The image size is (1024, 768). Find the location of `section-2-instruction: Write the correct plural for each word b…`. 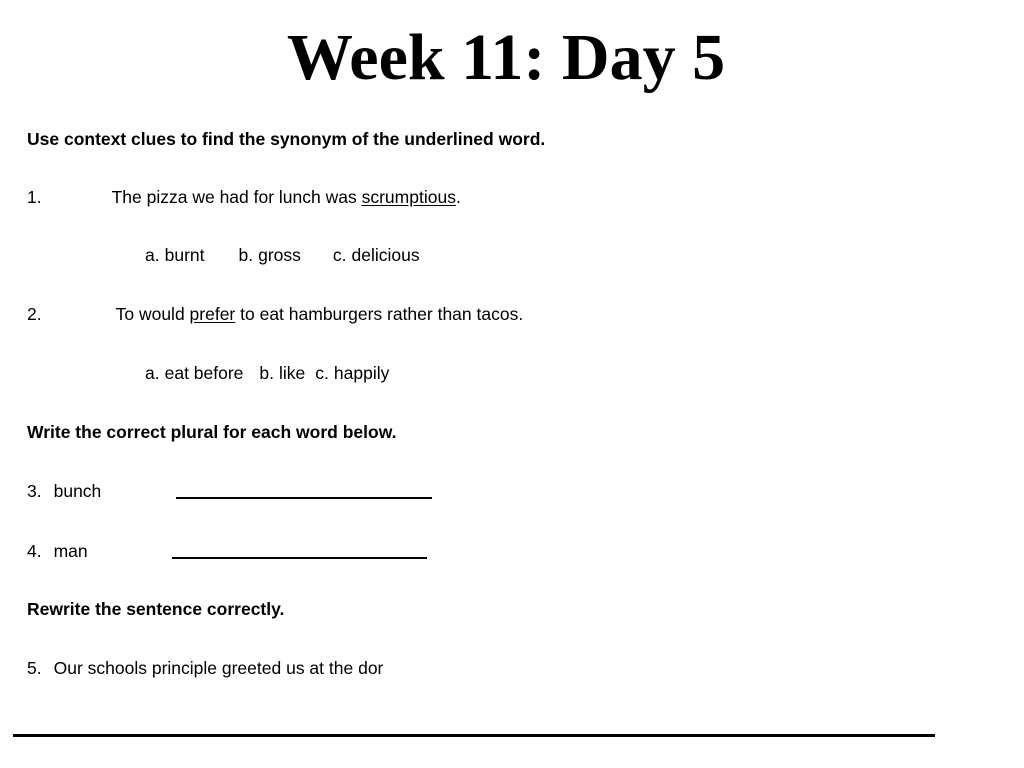

section-2-instruction: Write the correct plural for each word b… is located at coordinates (212, 432).